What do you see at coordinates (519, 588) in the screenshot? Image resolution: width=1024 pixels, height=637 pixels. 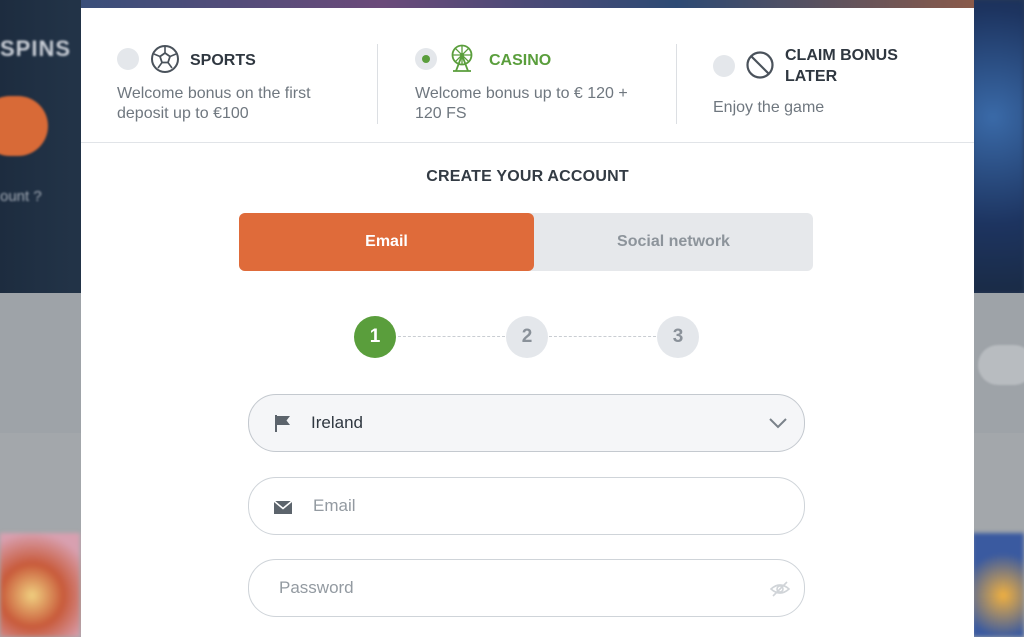 I see `password-field` at bounding box center [519, 588].